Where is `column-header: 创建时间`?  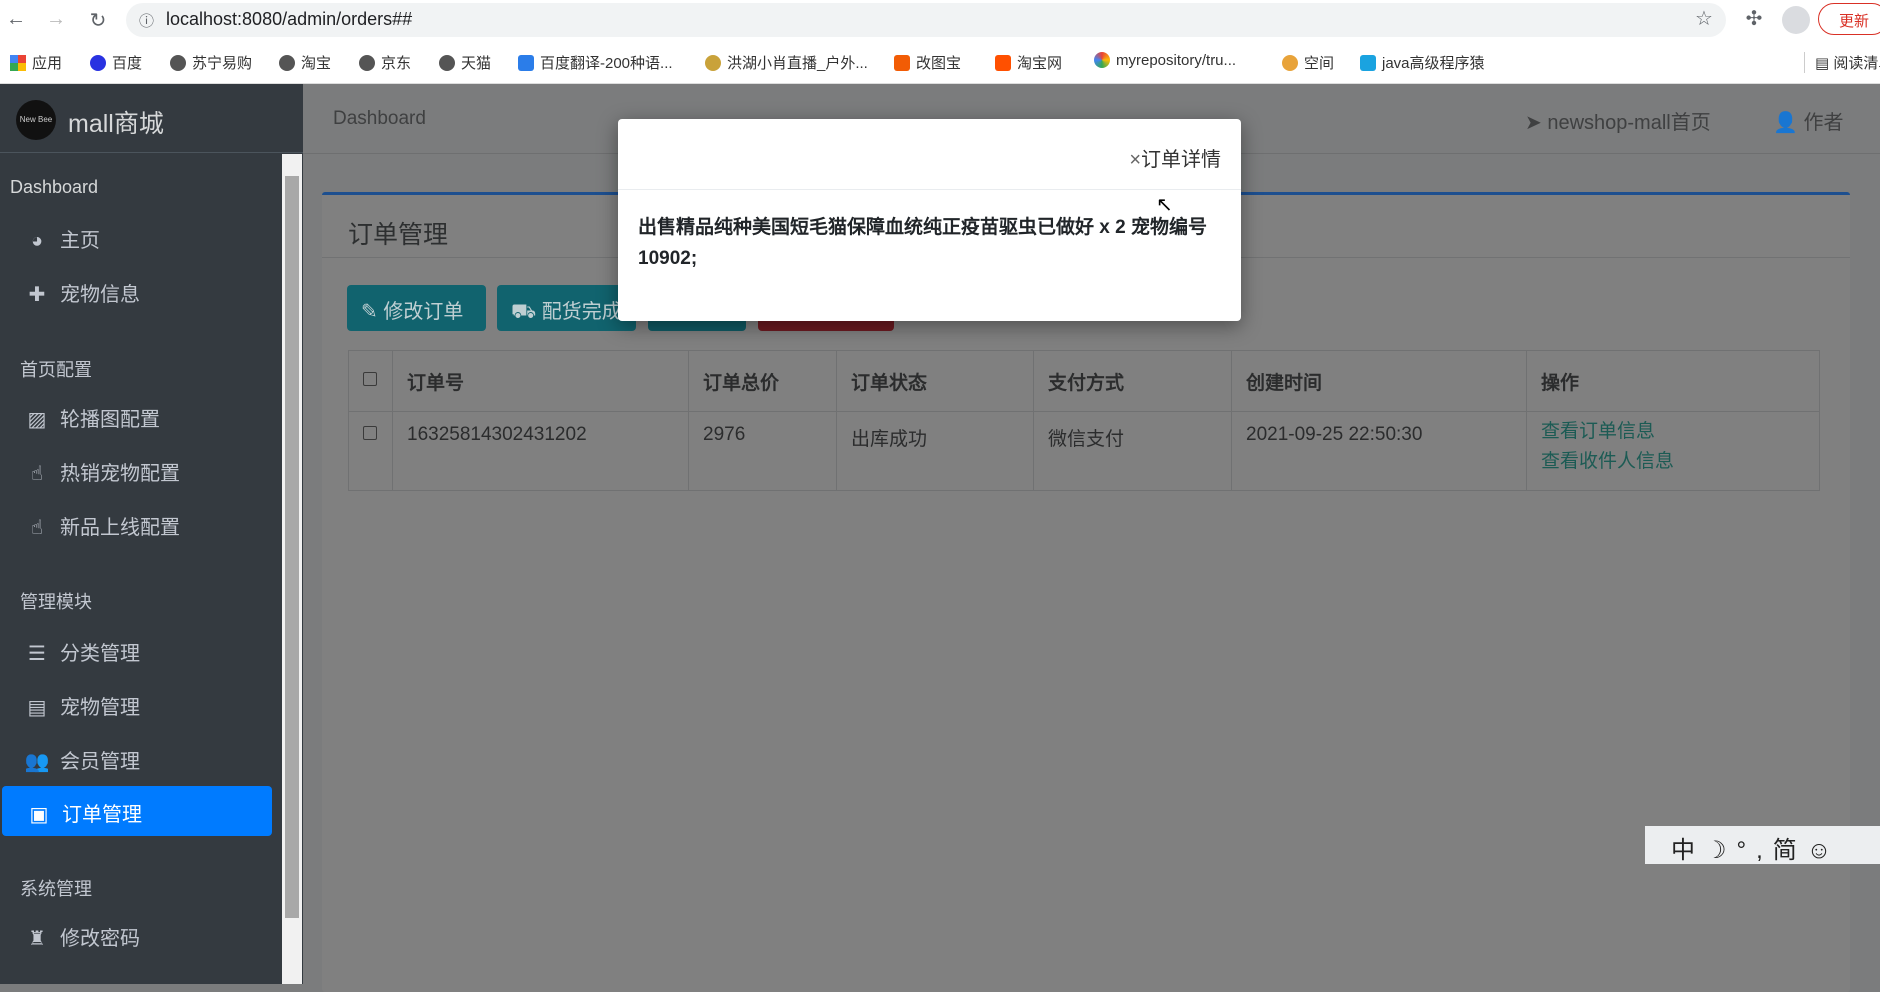
column-header: 创建时间 is located at coordinates (1379, 381).